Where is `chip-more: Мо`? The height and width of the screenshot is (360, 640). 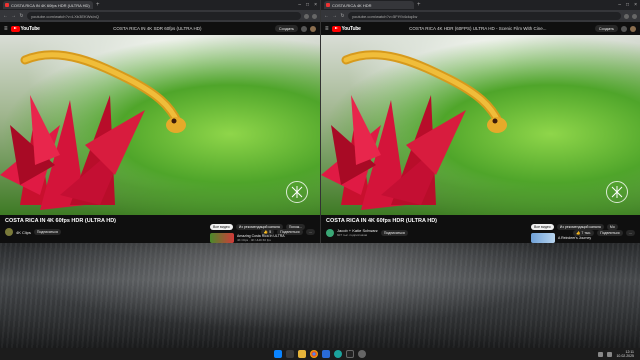 chip-more: Мо is located at coordinates (612, 227).